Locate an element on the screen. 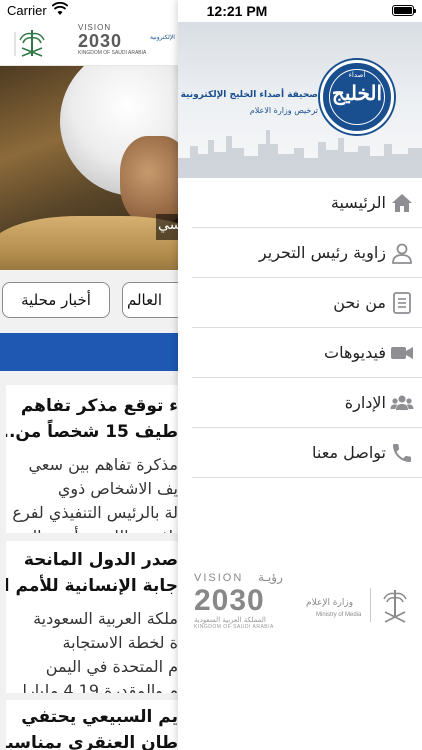  news-excerpt: مذكرة تفاهم بين سعي is located at coordinates (103, 464).